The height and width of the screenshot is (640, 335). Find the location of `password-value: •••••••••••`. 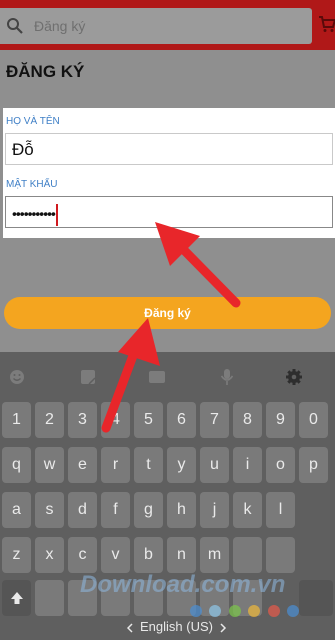

password-value: ••••••••••• is located at coordinates (34, 213).